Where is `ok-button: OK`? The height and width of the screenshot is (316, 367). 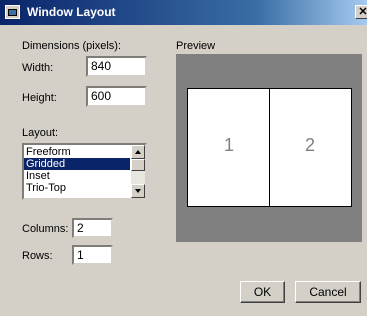 ok-button: OK is located at coordinates (262, 292).